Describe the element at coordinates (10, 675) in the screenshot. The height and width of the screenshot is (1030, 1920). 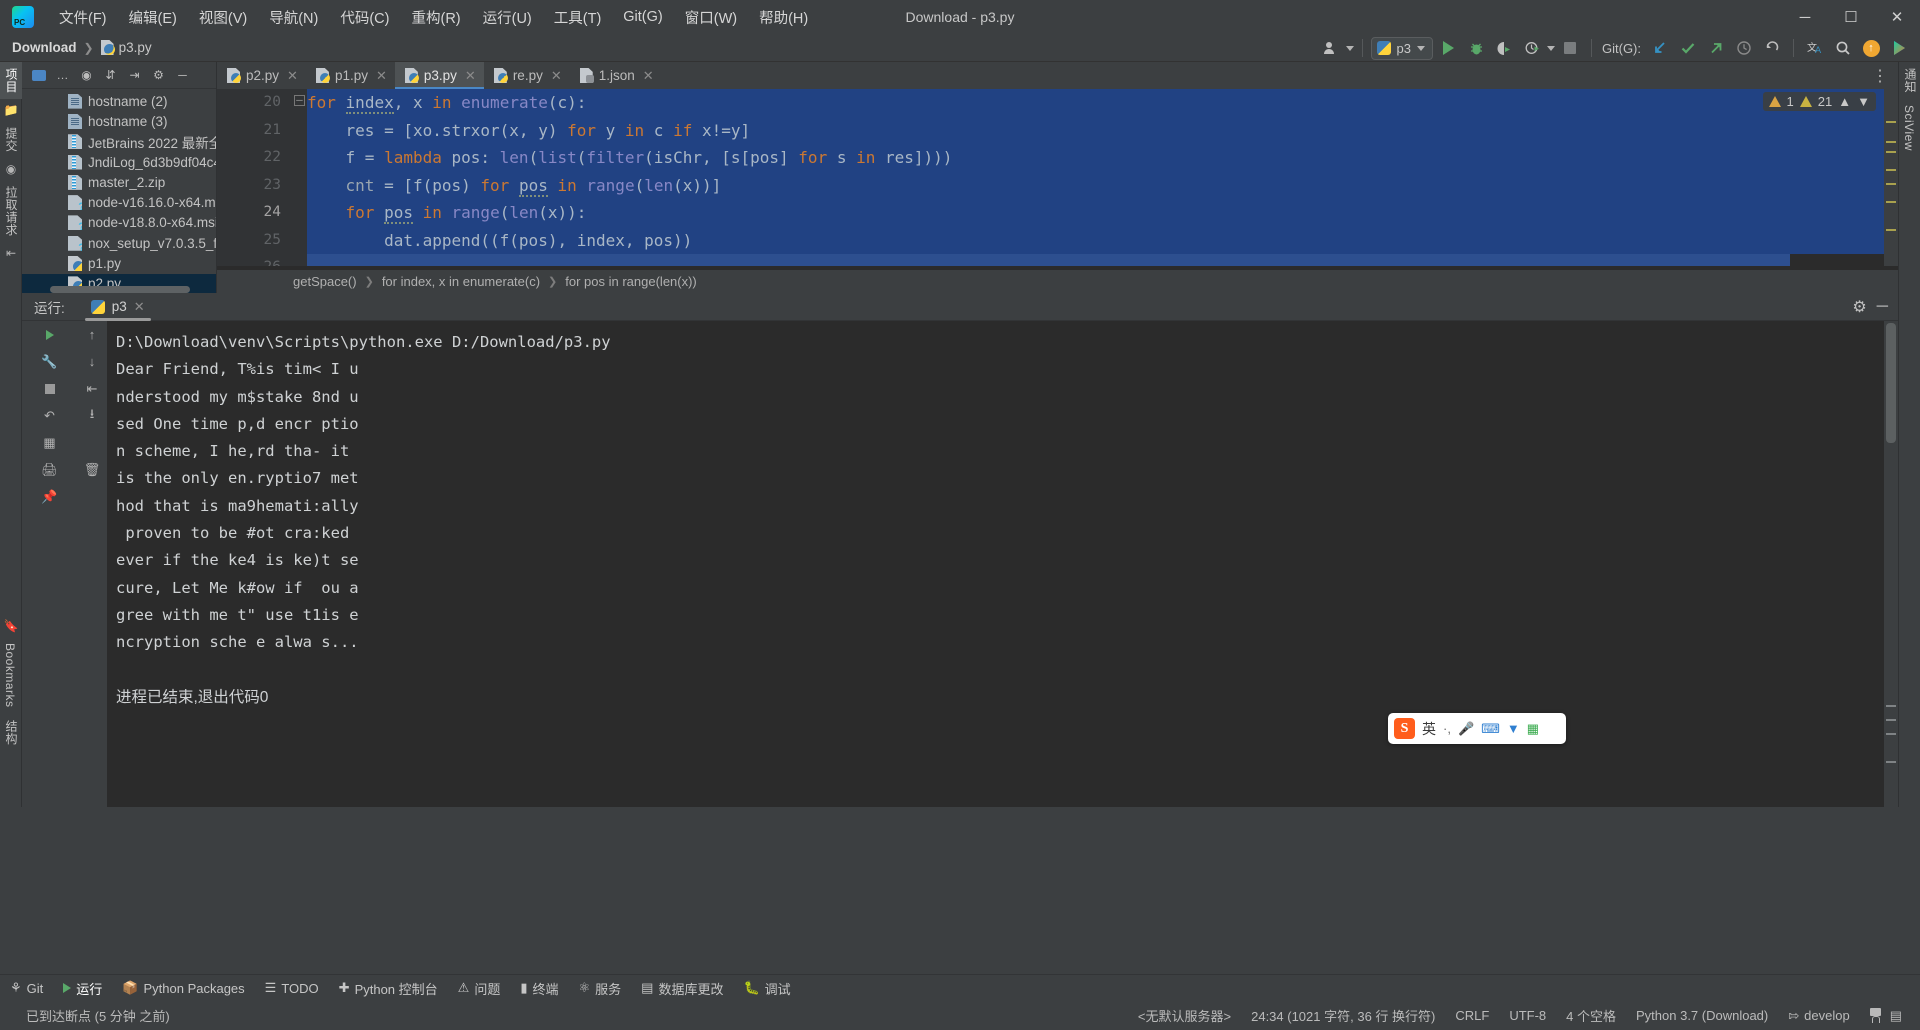
I see `sidebar-item-bookmarks: Bookmarks` at that location.